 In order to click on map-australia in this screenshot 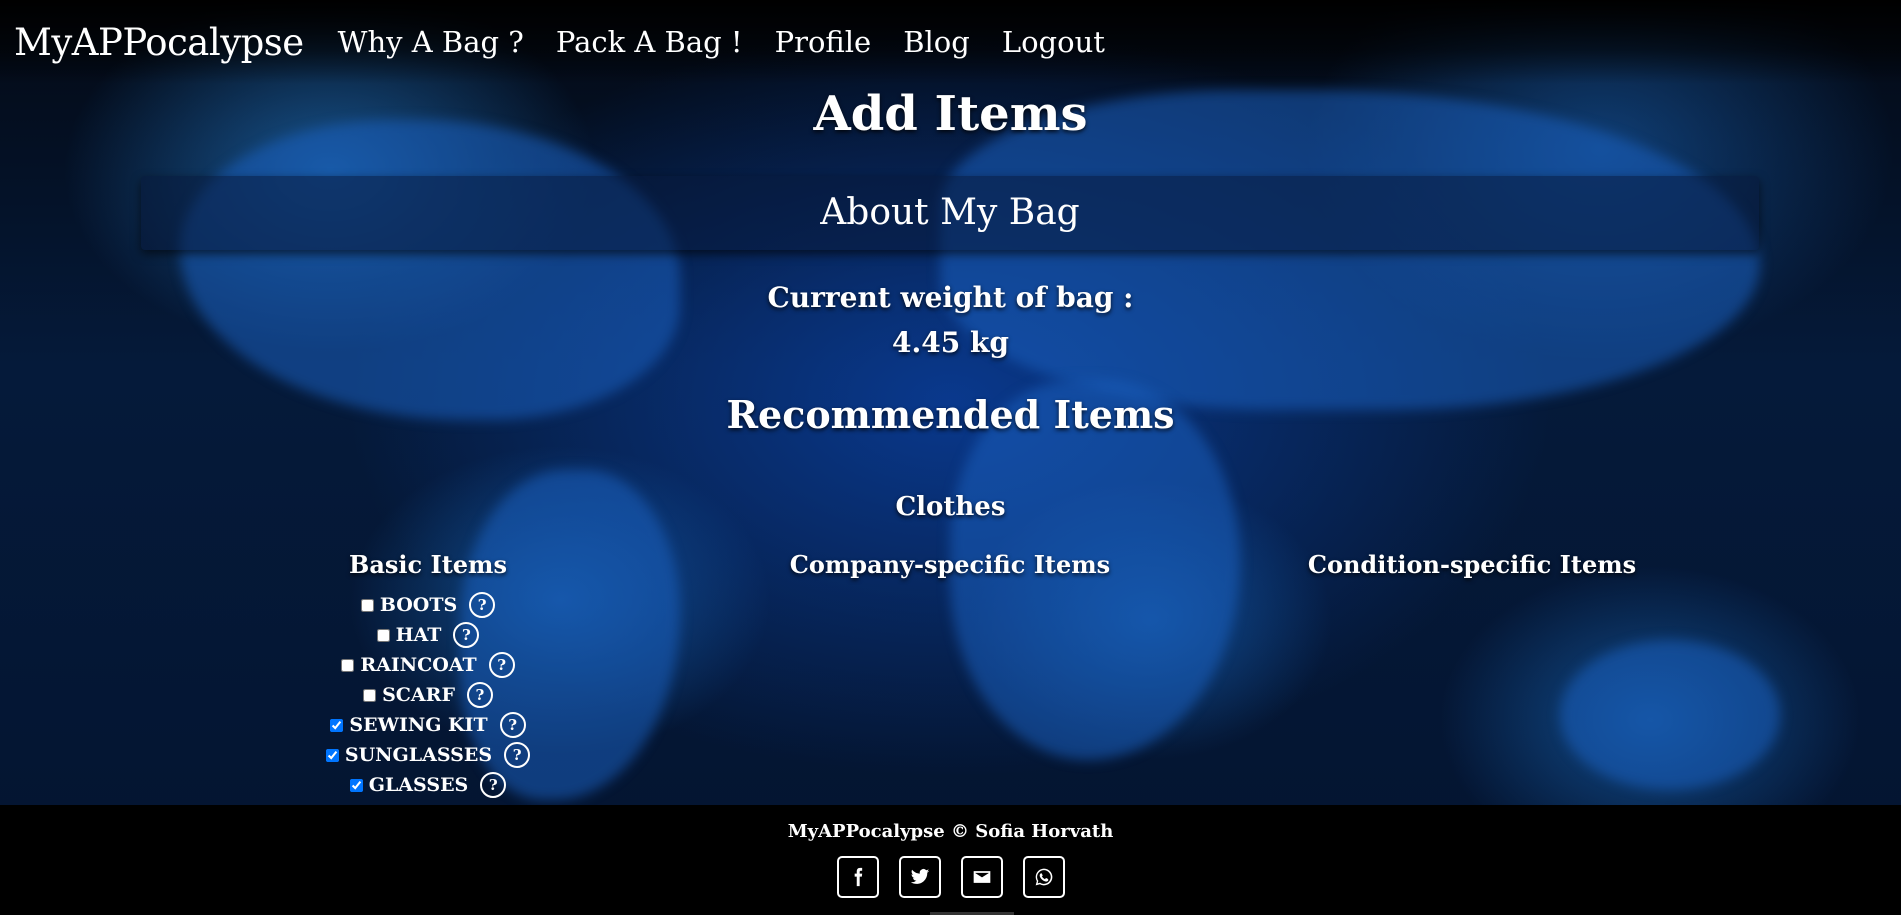, I will do `click(1670, 715)`.